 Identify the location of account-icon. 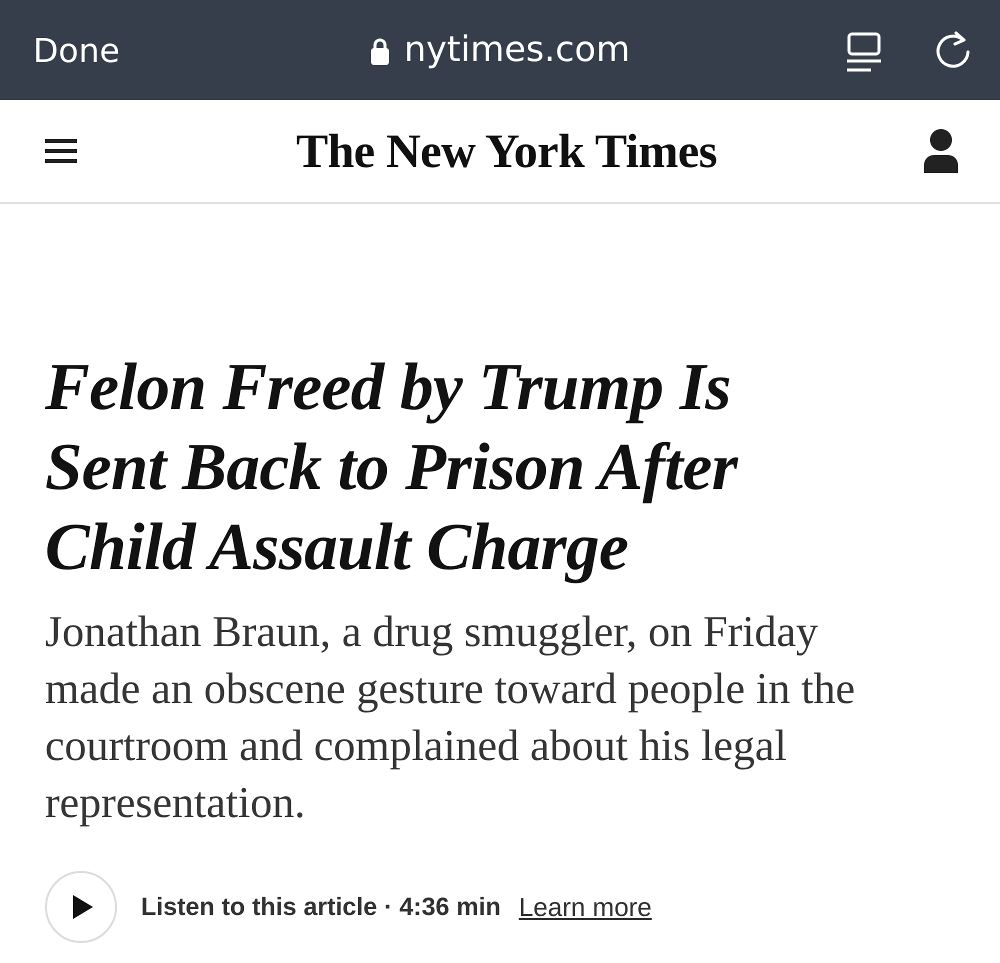
(941, 151).